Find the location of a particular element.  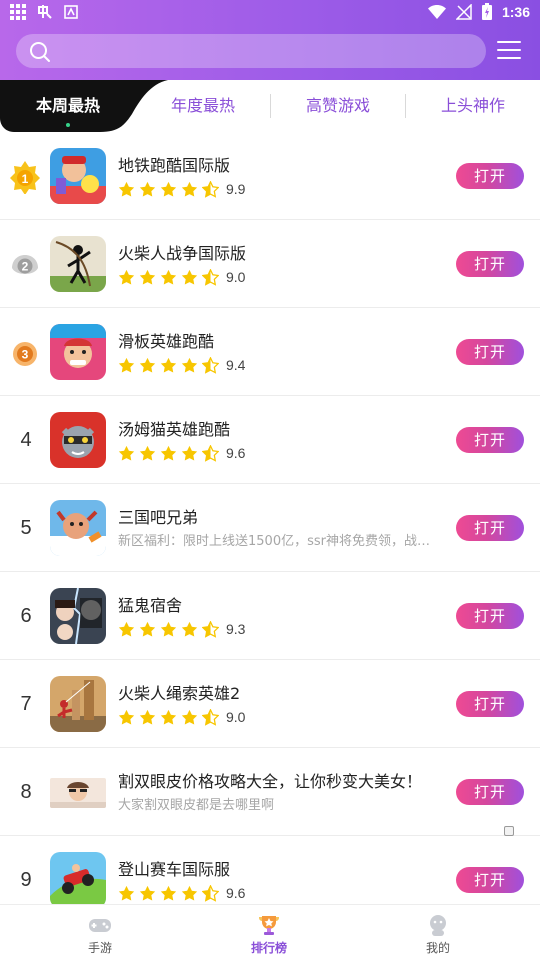

status-bar: 1:36 is located at coordinates (270, 13).